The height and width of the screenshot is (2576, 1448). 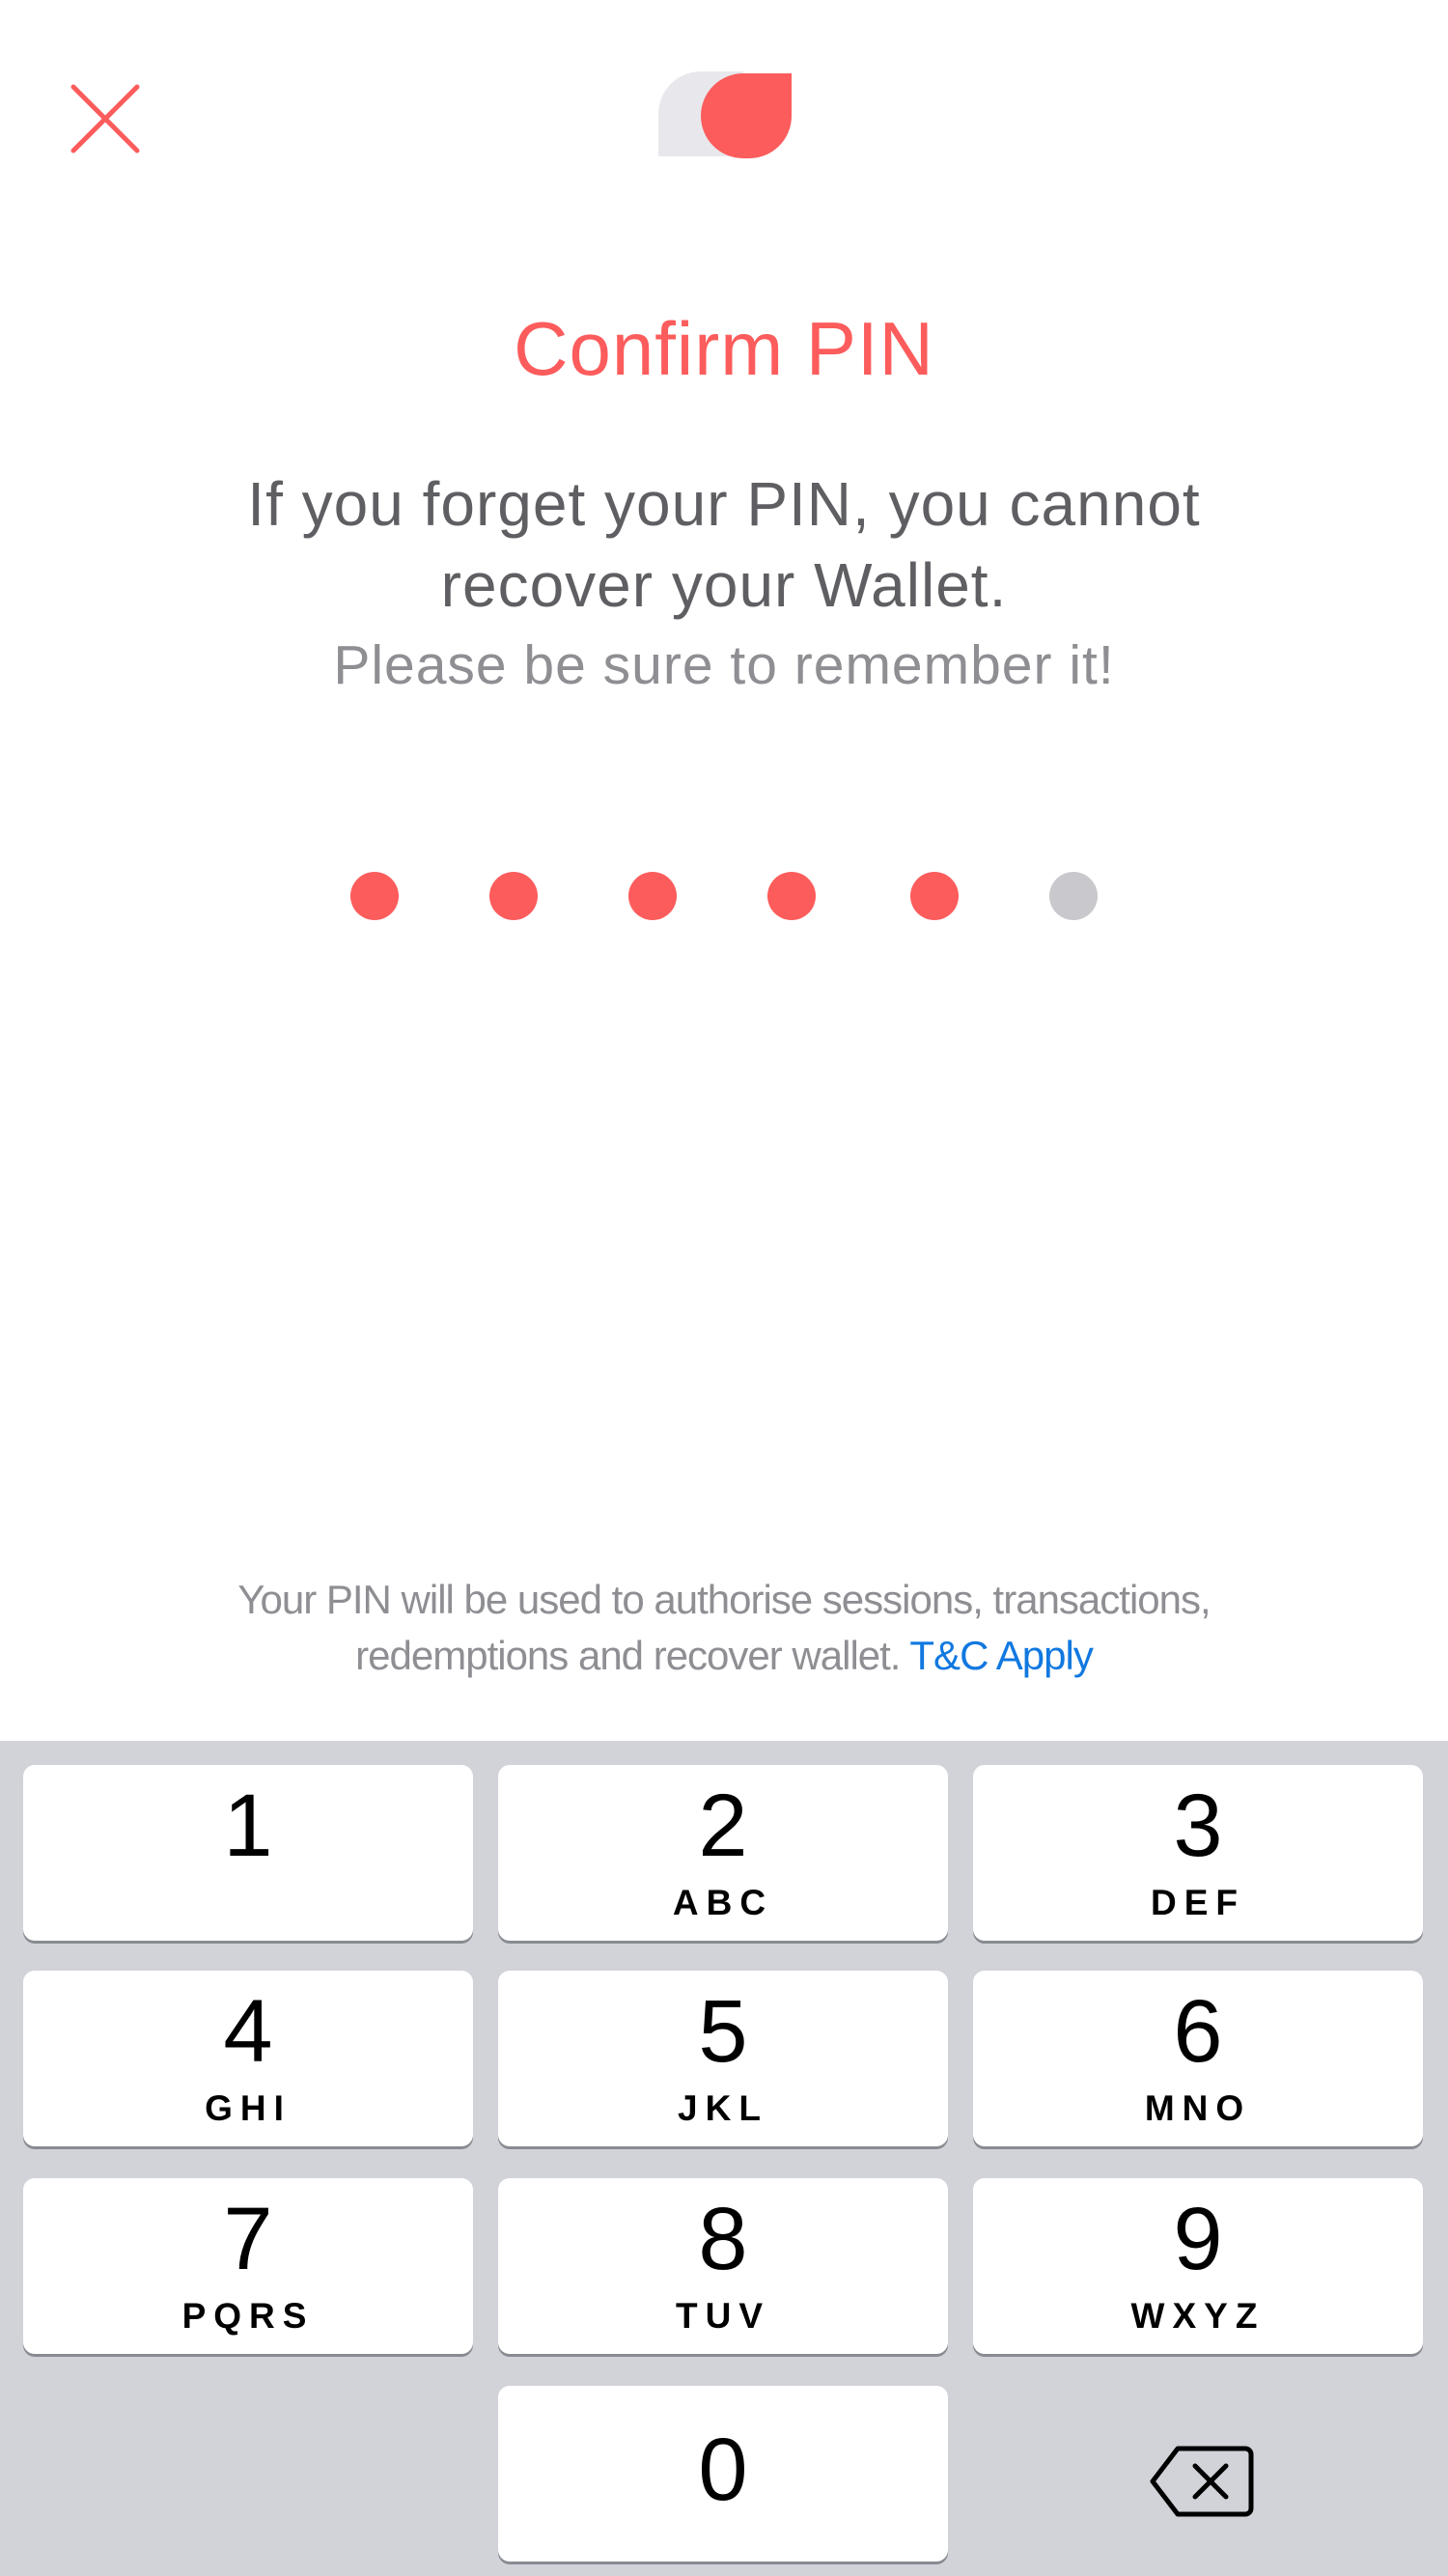 What do you see at coordinates (1198, 1826) in the screenshot?
I see `key-digit: 3` at bounding box center [1198, 1826].